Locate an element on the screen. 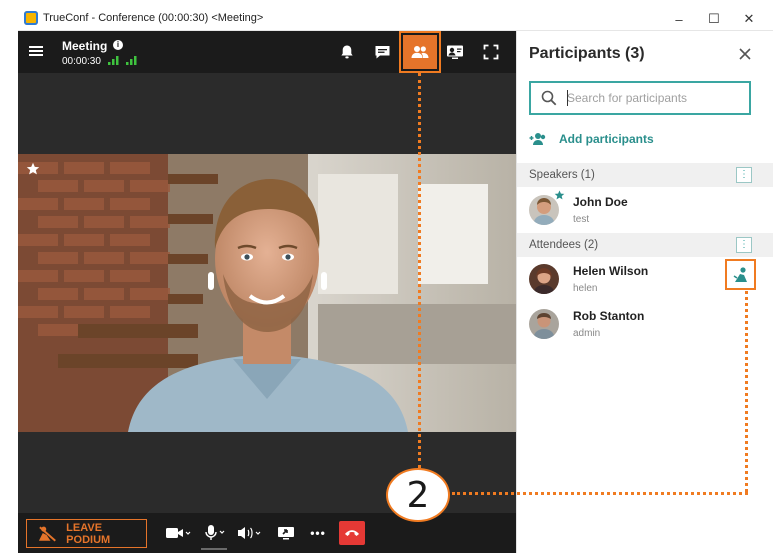 Image resolution: width=773 pixels, height=553 pixels. pinned-star-icon is located at coordinates (33, 168).